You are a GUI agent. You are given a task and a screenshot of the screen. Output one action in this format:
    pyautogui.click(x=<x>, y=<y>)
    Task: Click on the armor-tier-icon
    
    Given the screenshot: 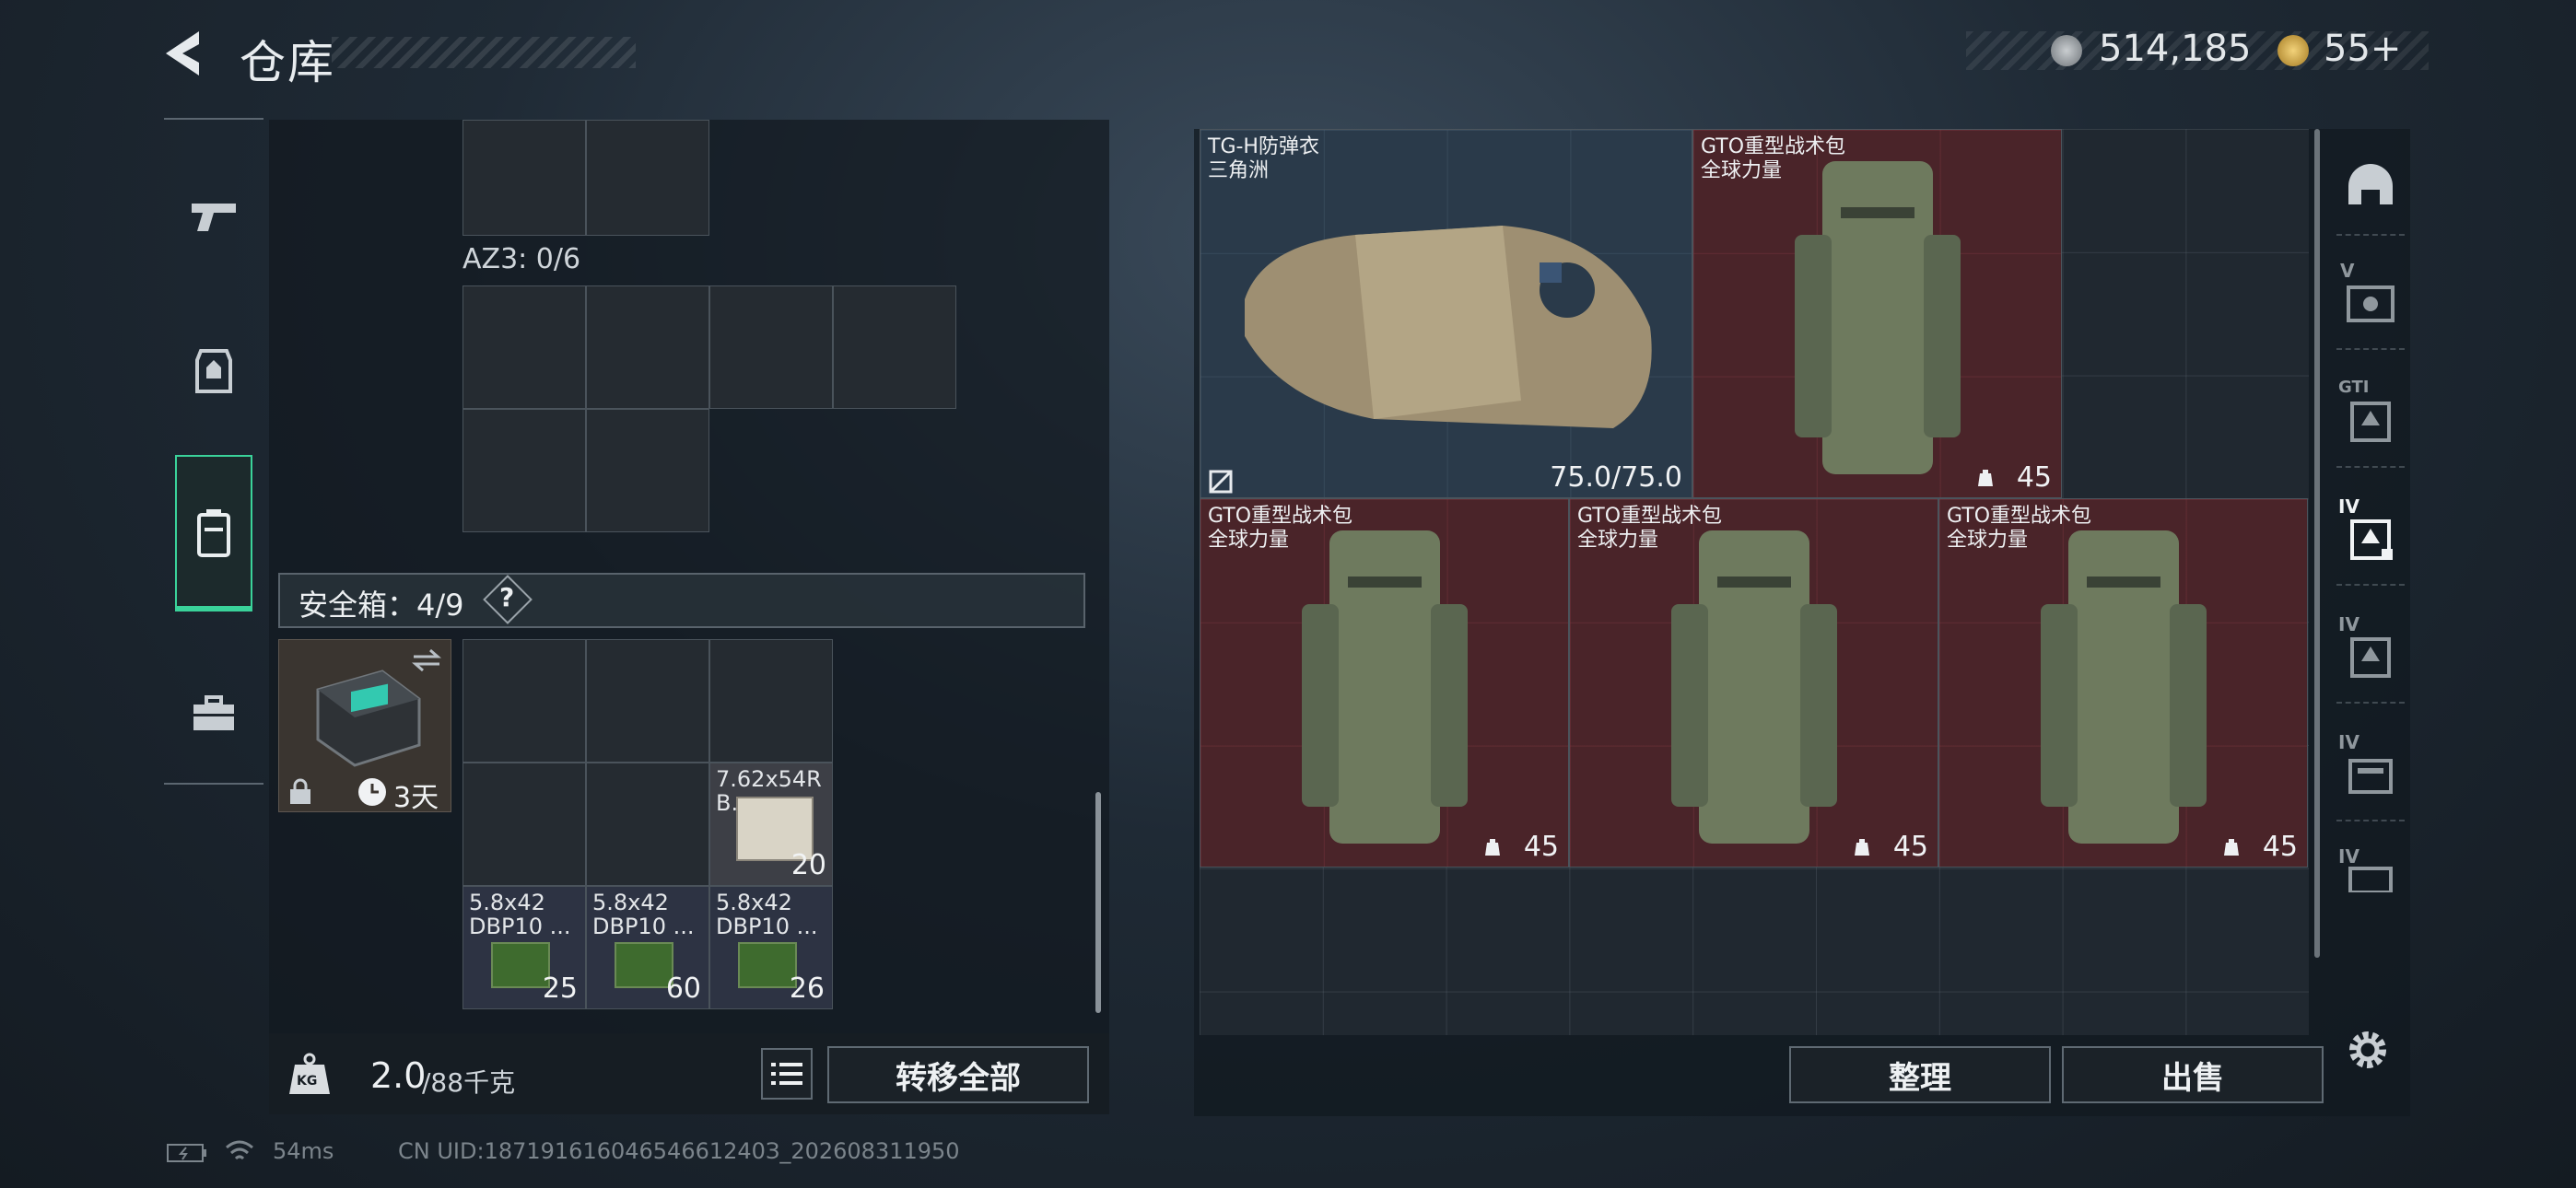 What is the action you would take?
    pyautogui.click(x=2370, y=422)
    